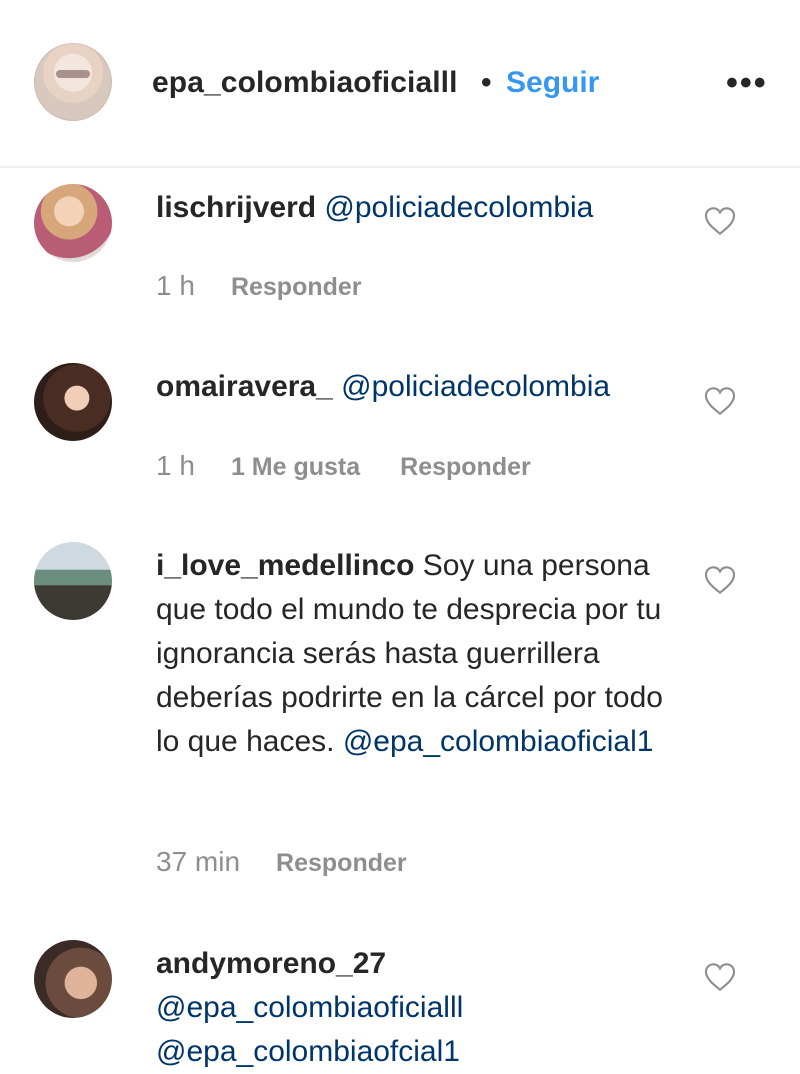 This screenshot has width=800, height=1074. I want to click on comment-mention: @epa_colombiaoficial1, so click(498, 741).